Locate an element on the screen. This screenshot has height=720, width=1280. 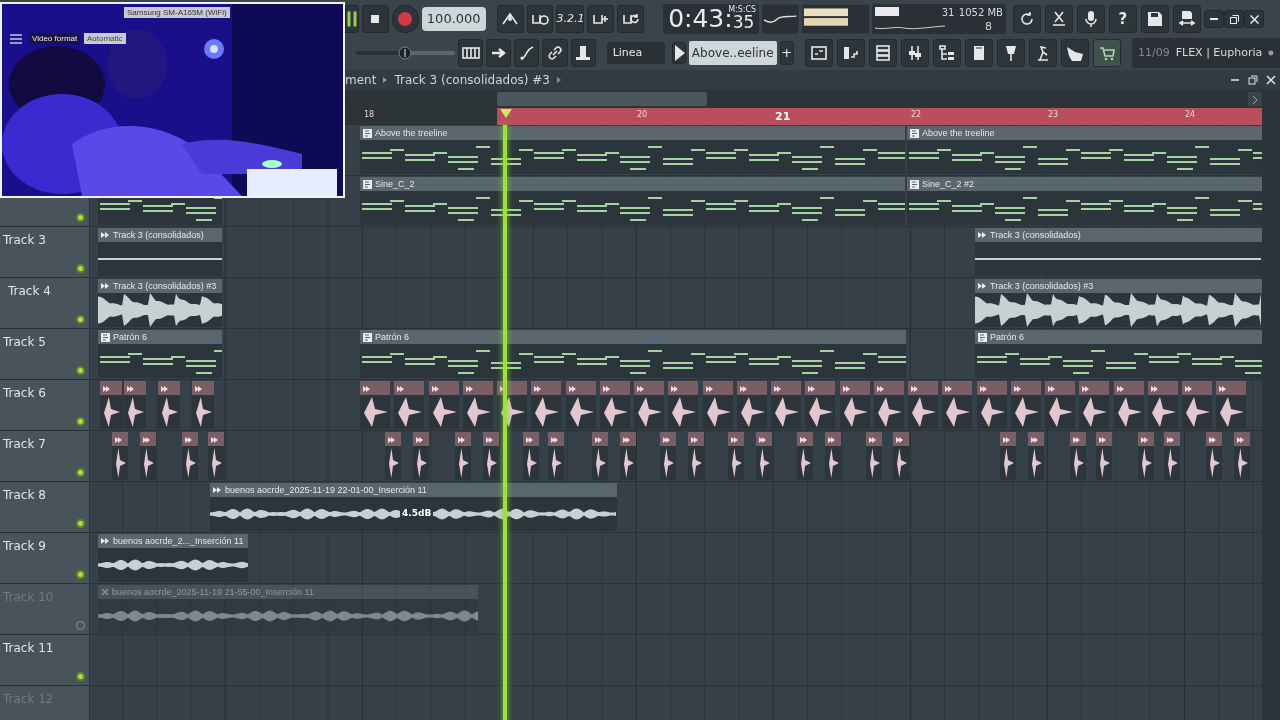
pause-button is located at coordinates (352, 19).